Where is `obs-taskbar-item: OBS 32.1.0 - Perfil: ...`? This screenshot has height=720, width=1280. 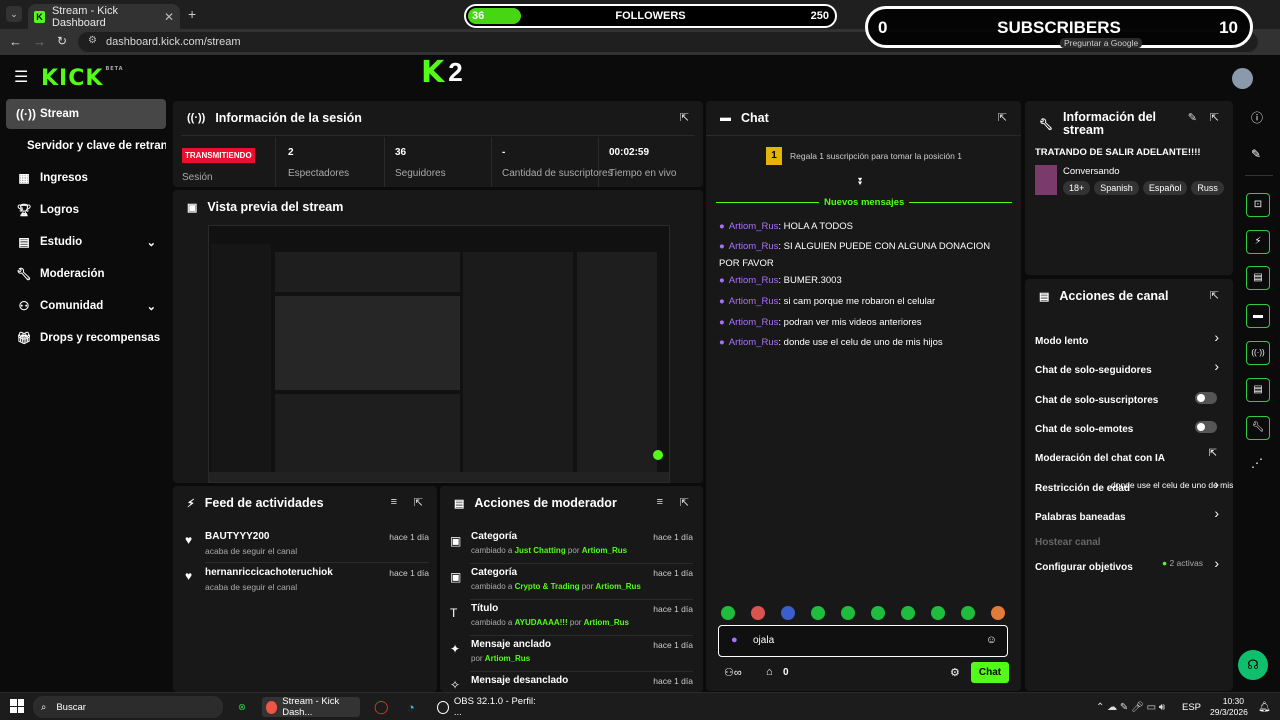
obs-taskbar-item: OBS 32.1.0 - Perfil: ... is located at coordinates (487, 707).